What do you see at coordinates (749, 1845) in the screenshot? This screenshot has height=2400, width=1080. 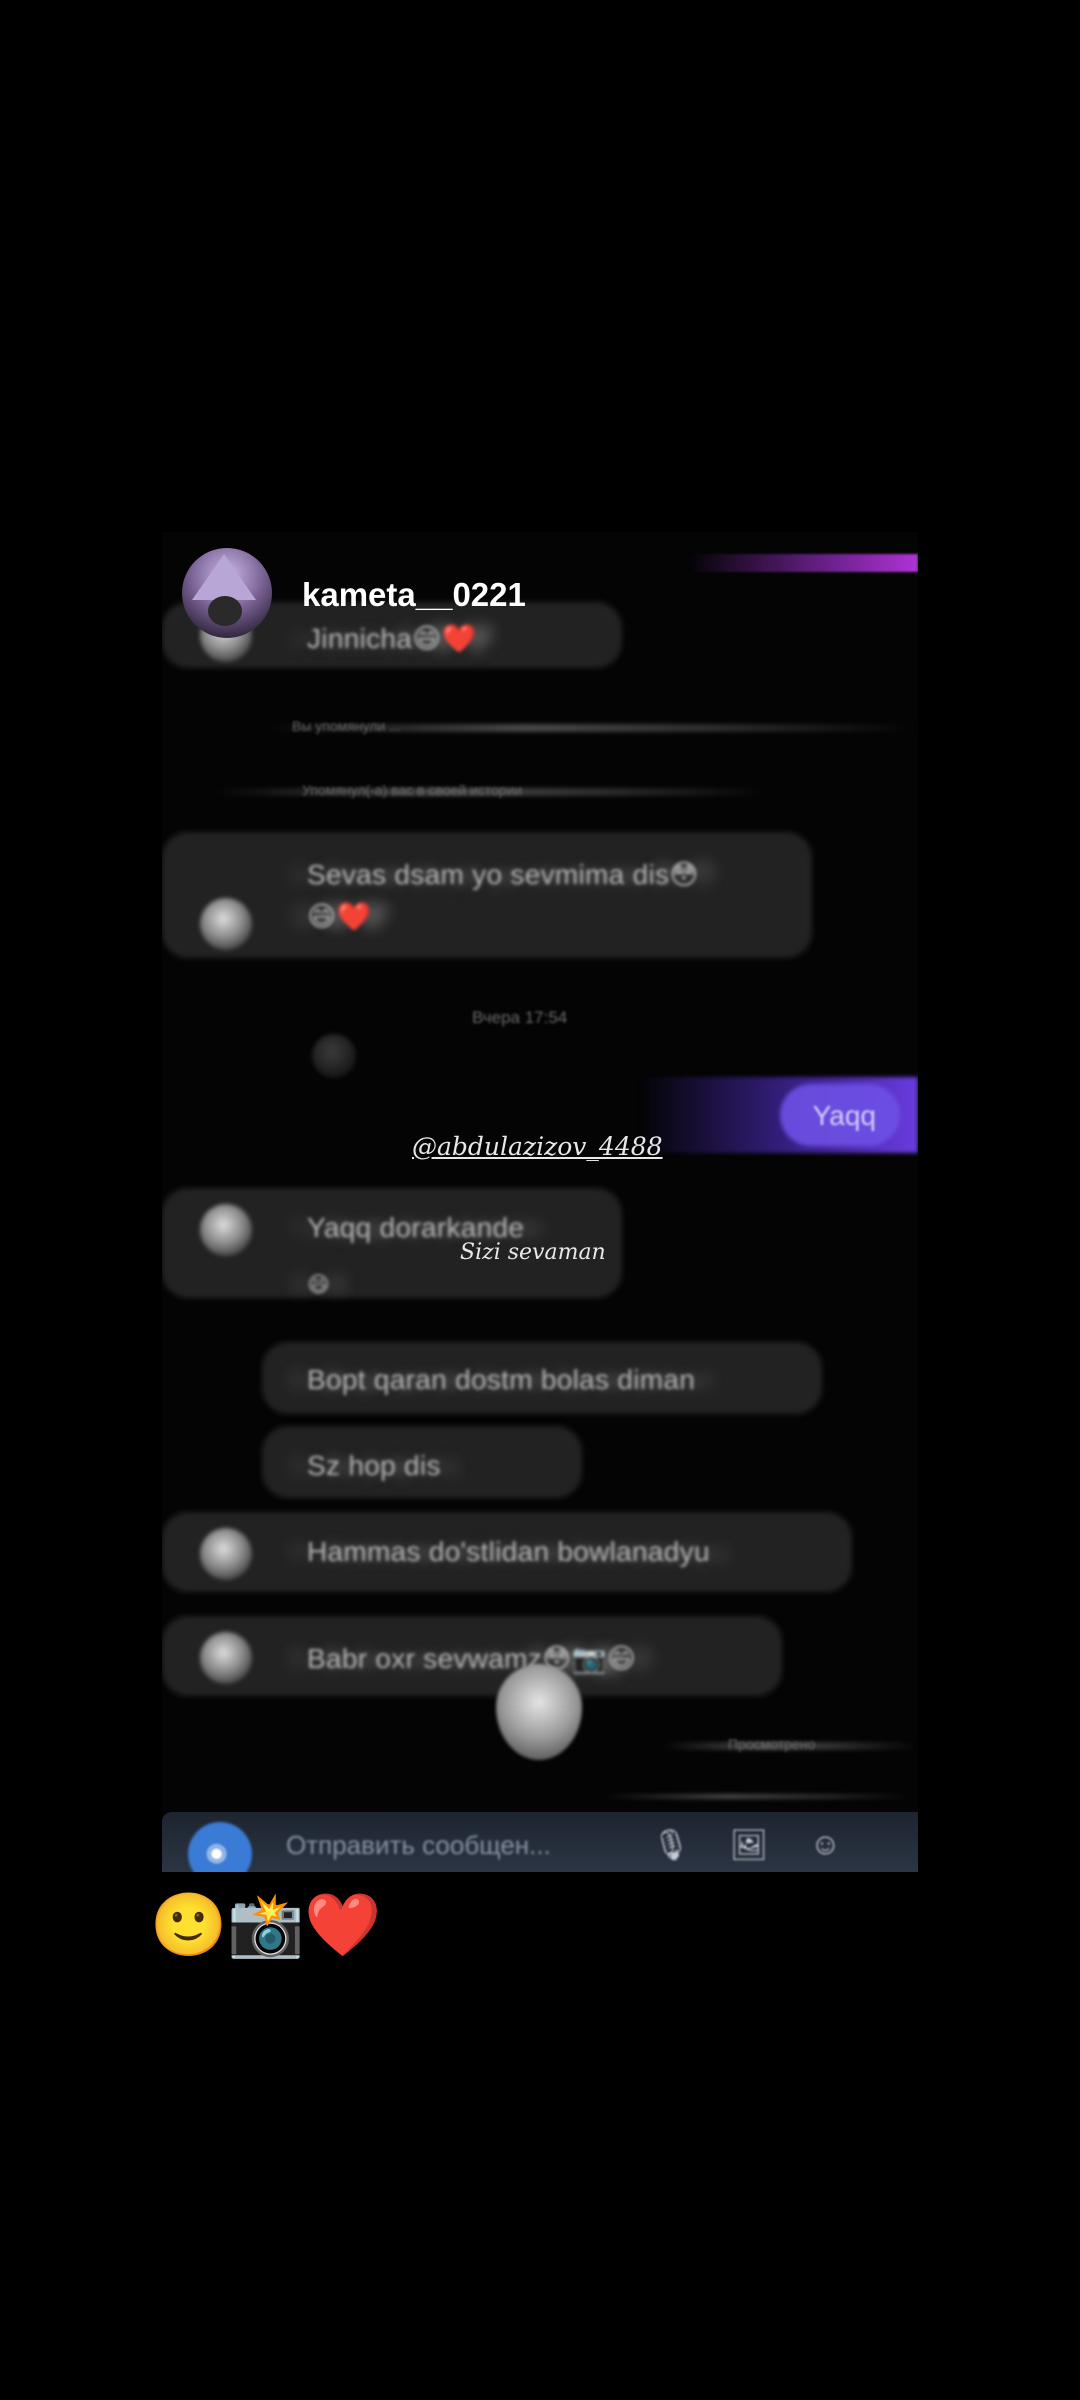 I see `gallery-icon: 🖼` at bounding box center [749, 1845].